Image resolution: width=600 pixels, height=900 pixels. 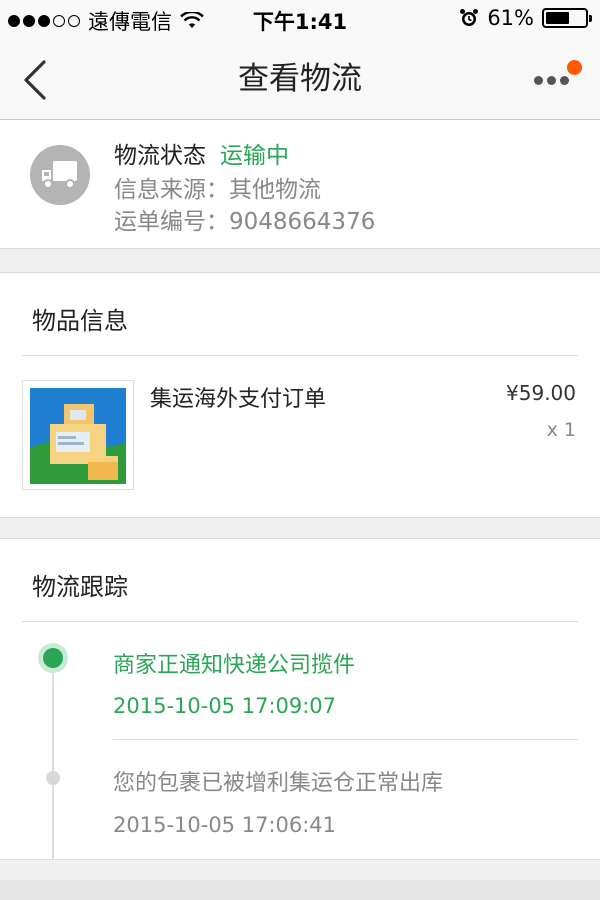 What do you see at coordinates (510, 18) in the screenshot?
I see `battery-percent: 61%` at bounding box center [510, 18].